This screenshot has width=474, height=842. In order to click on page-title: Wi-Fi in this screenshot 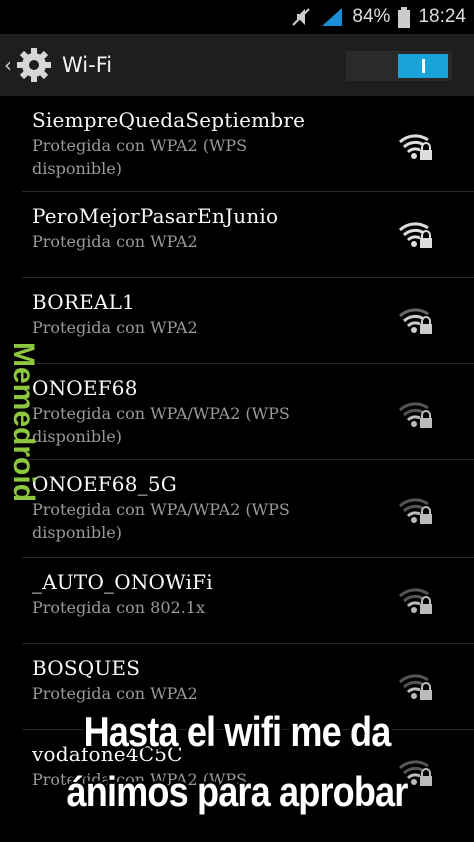, I will do `click(87, 65)`.